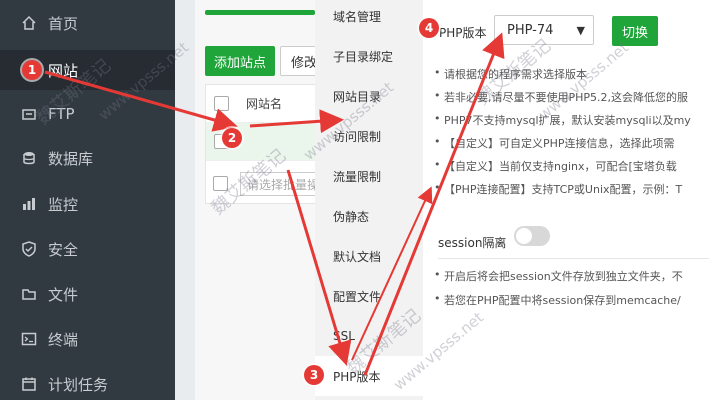 This screenshot has width=709, height=400. I want to click on list-item: 开启后将会把session文件存放到独立文件夹，不, so click(569, 279).